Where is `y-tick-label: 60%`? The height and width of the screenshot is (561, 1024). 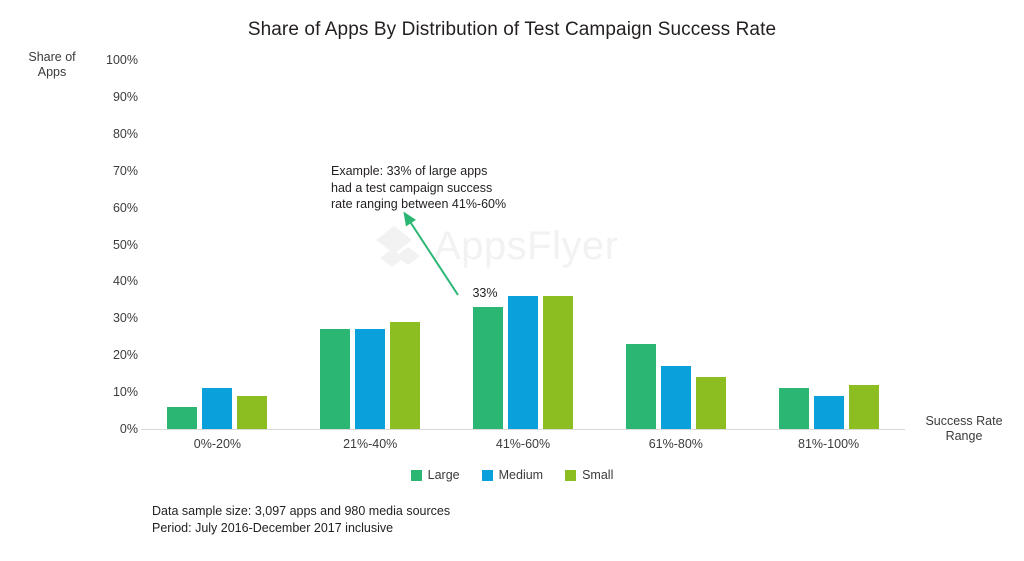
y-tick-label: 60% is located at coordinates (125, 207).